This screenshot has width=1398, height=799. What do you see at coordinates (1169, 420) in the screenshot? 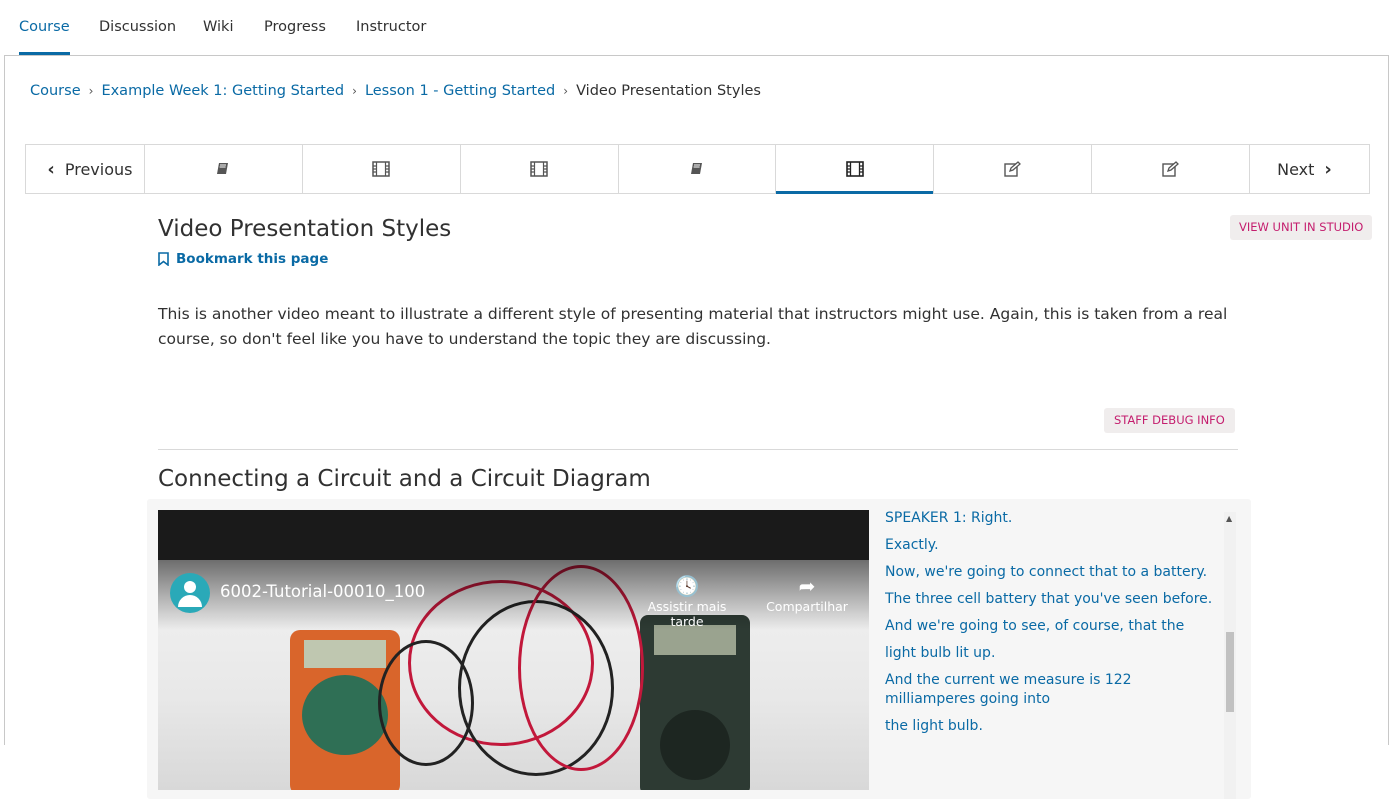
I see `staff-debug-info-button: STAFF DEBUG INFO` at bounding box center [1169, 420].